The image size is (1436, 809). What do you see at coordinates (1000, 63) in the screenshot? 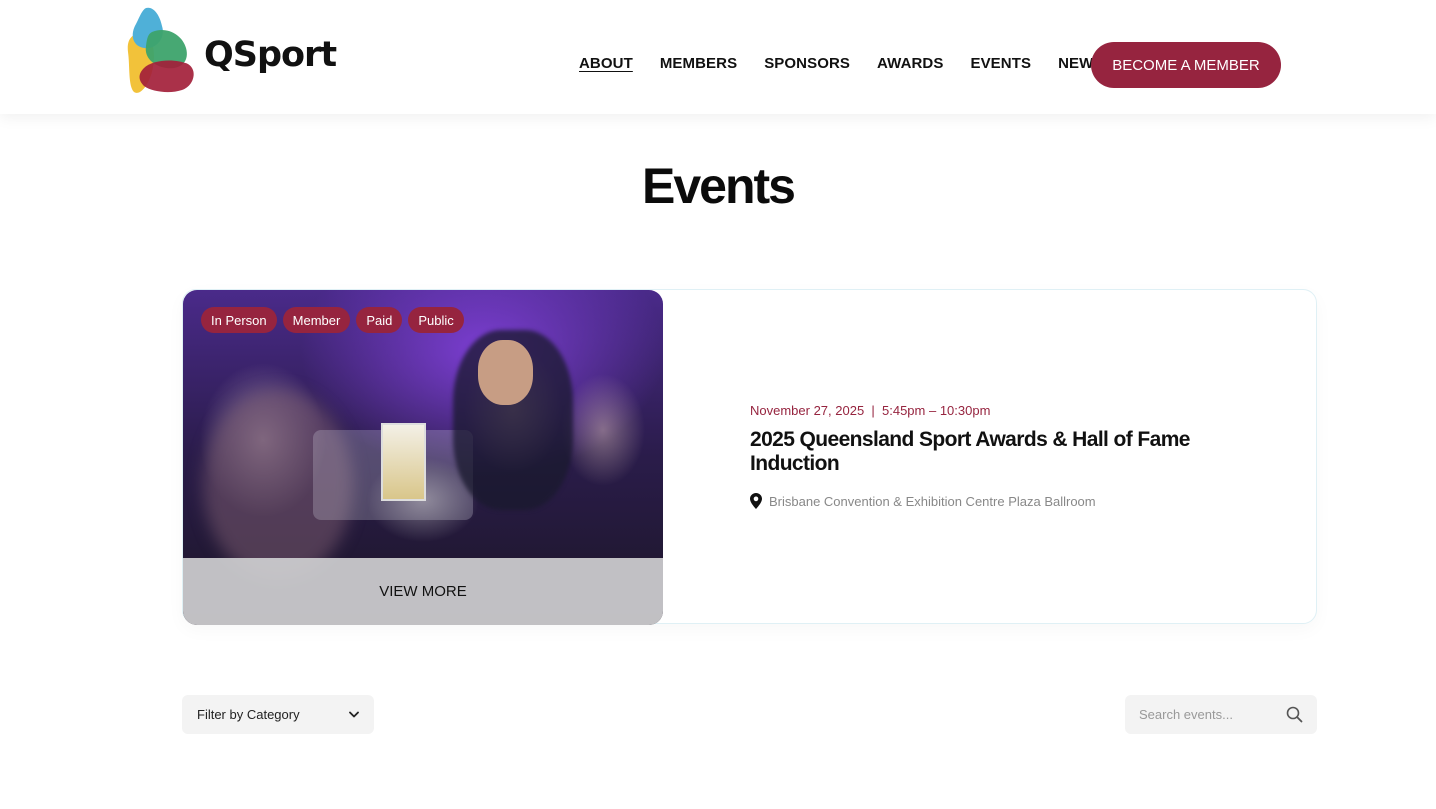
I see `nav-item-events: EVENTS` at bounding box center [1000, 63].